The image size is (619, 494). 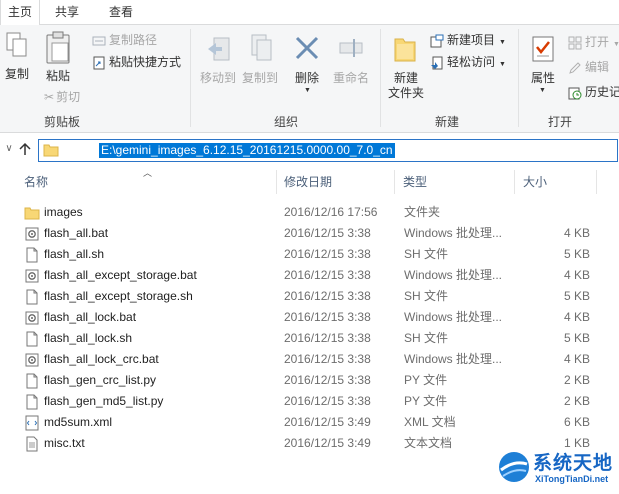 What do you see at coordinates (351, 61) in the screenshot?
I see `rename-button: 重命名` at bounding box center [351, 61].